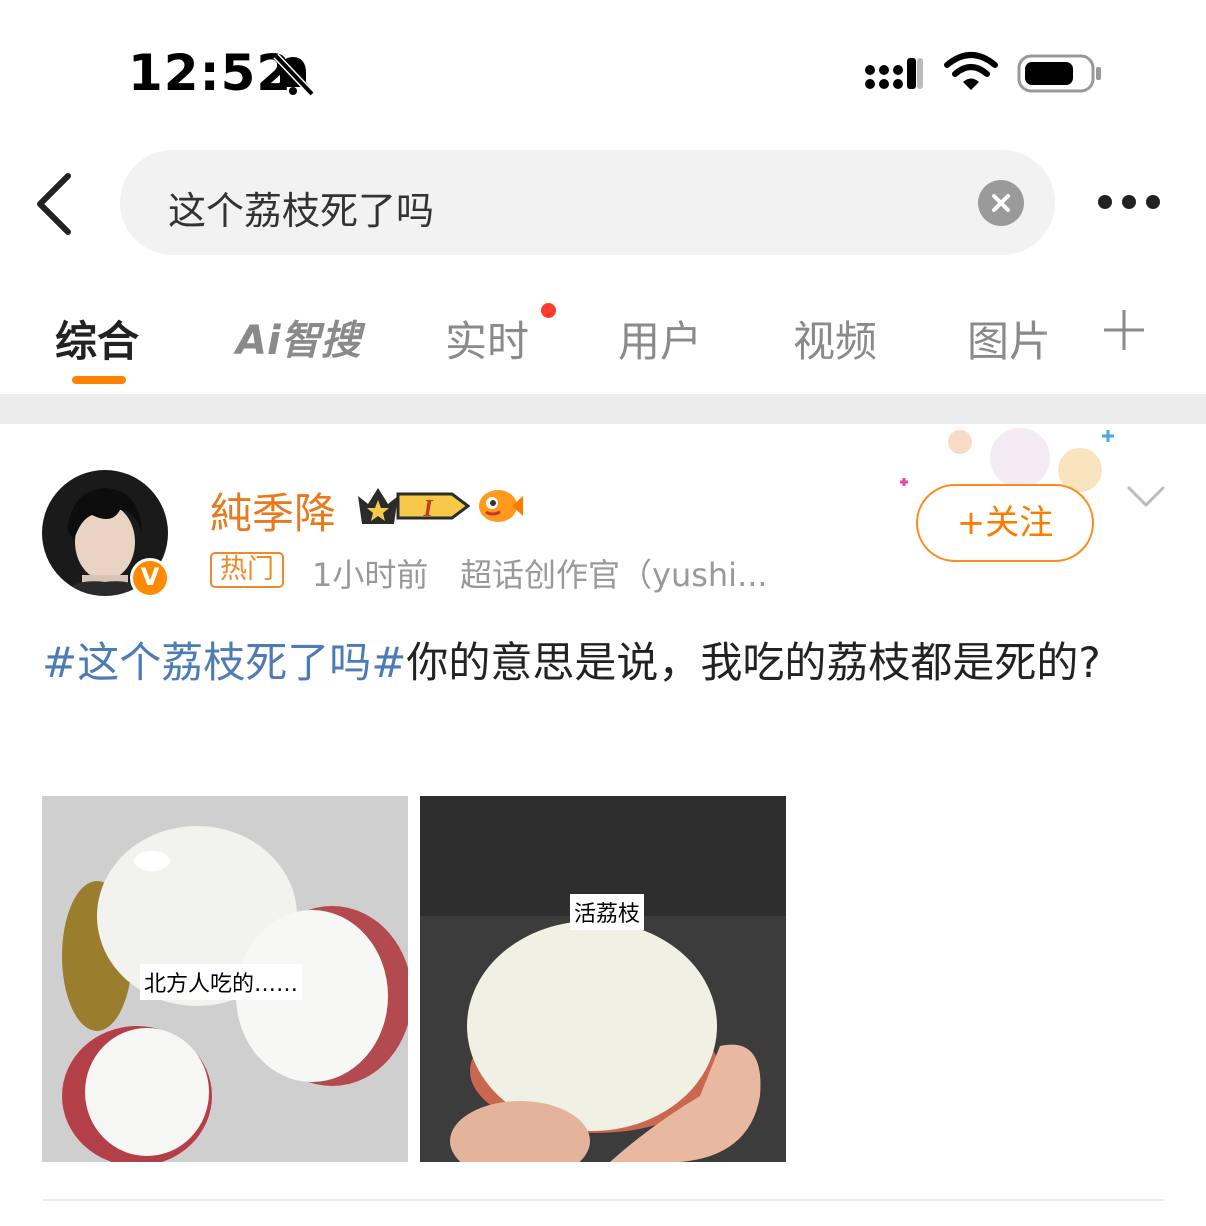  Describe the element at coordinates (1059, 73) in the screenshot. I see `battery-icon` at that location.